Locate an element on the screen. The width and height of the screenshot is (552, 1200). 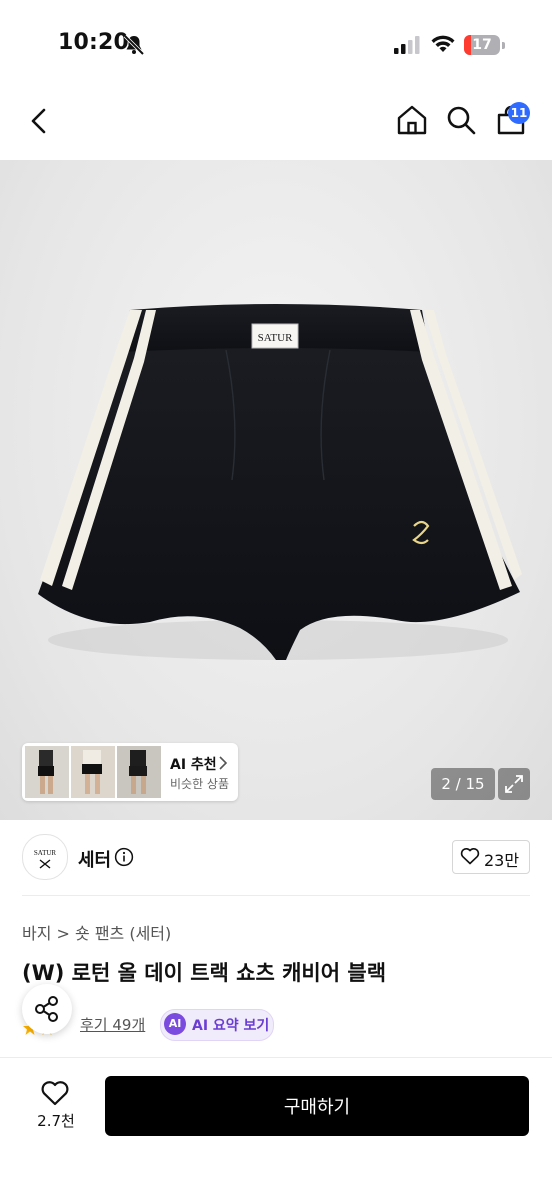
share-icon is located at coordinates (46, 1009).